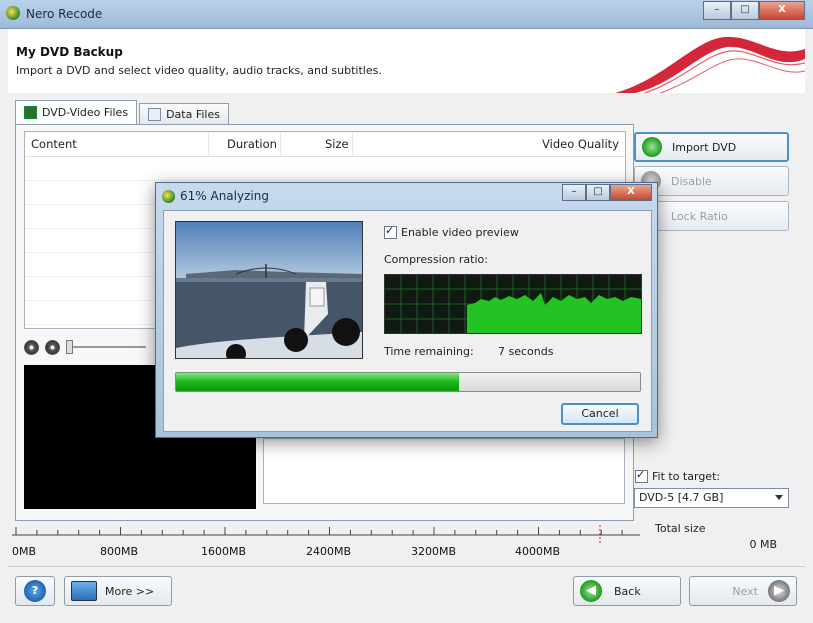 Image resolution: width=813 pixels, height=623 pixels. Describe the element at coordinates (600, 414) in the screenshot. I see `cancel-button: Cancel` at that location.